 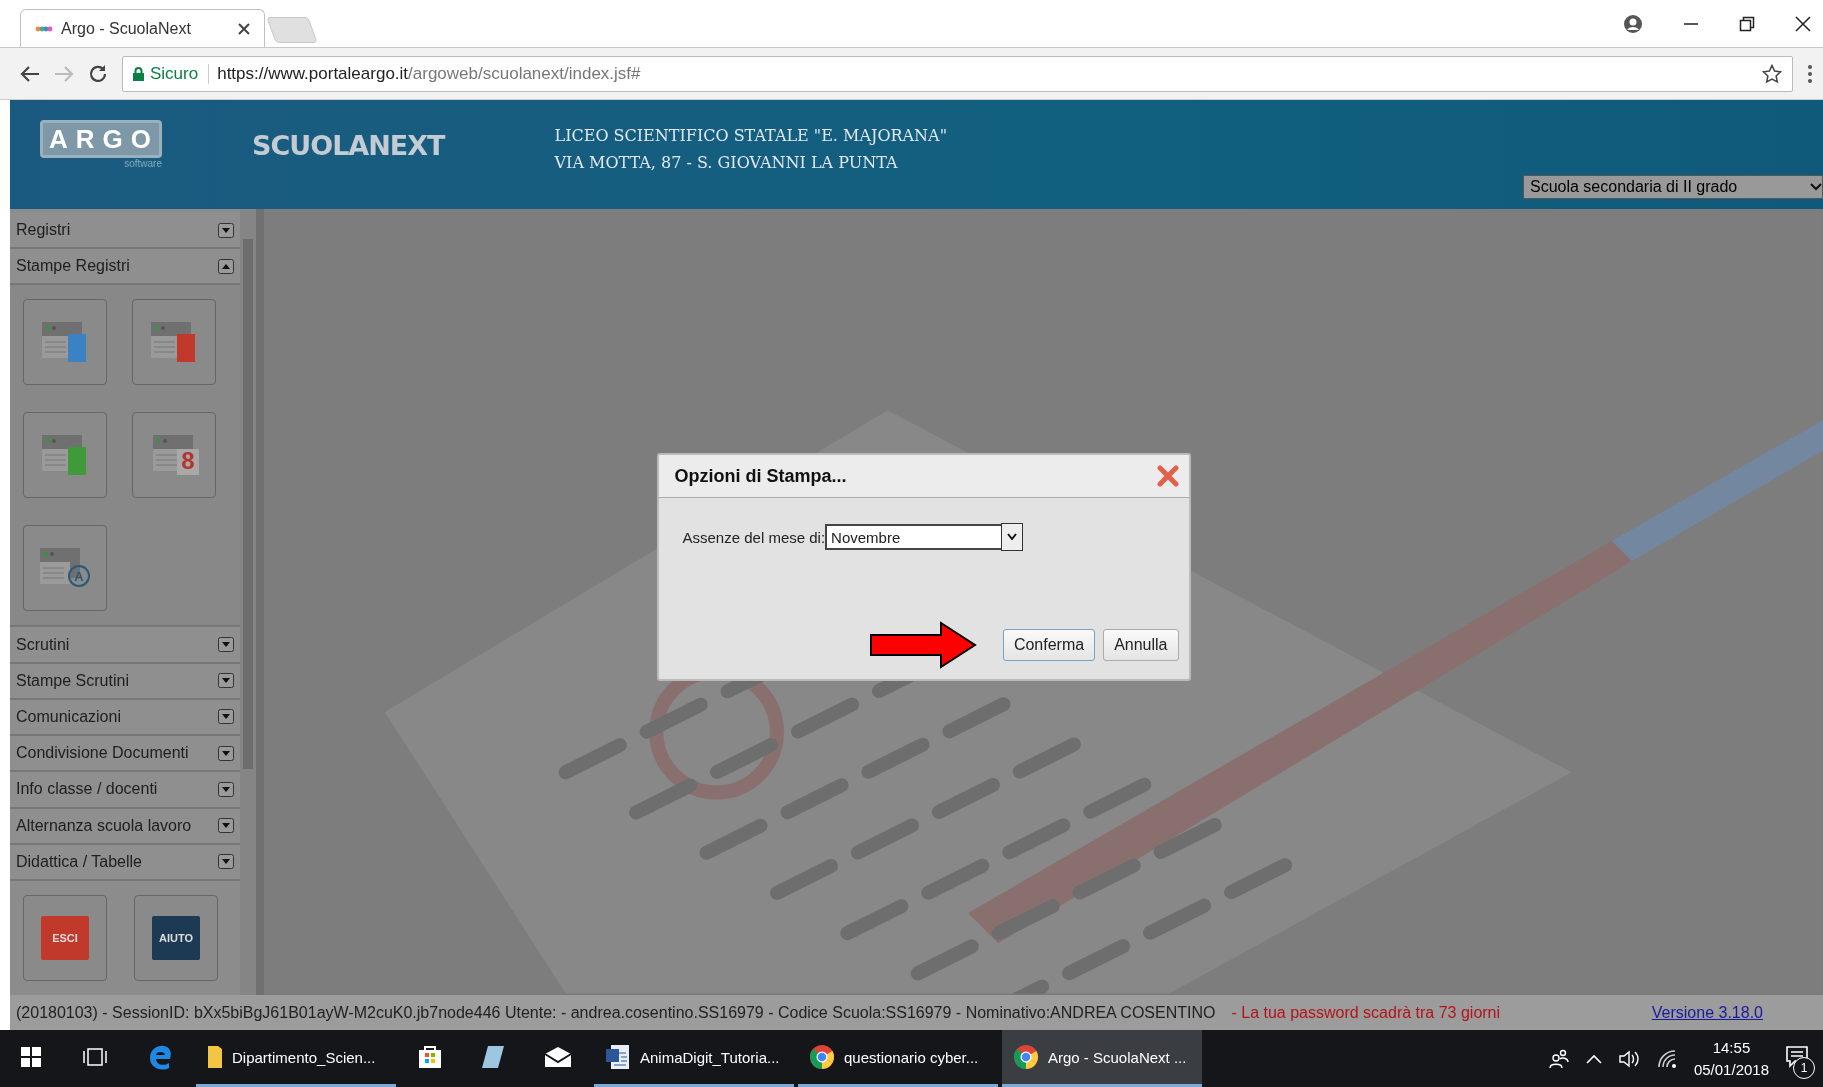 What do you see at coordinates (143, 163) in the screenshot?
I see `logo-subtitle: software` at bounding box center [143, 163].